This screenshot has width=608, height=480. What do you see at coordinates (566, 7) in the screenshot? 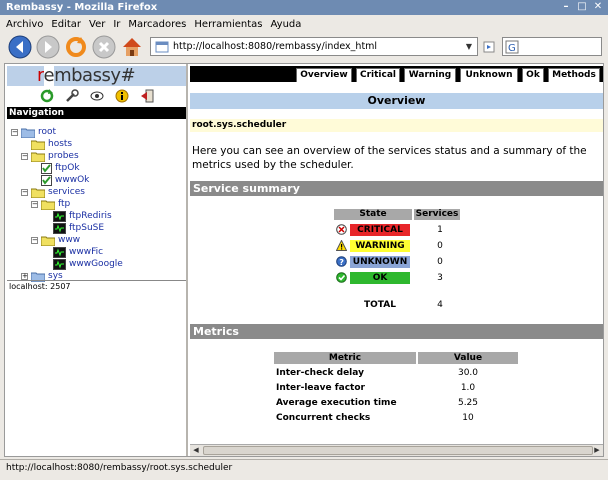
I see `minimize-icon: –` at bounding box center [566, 7].